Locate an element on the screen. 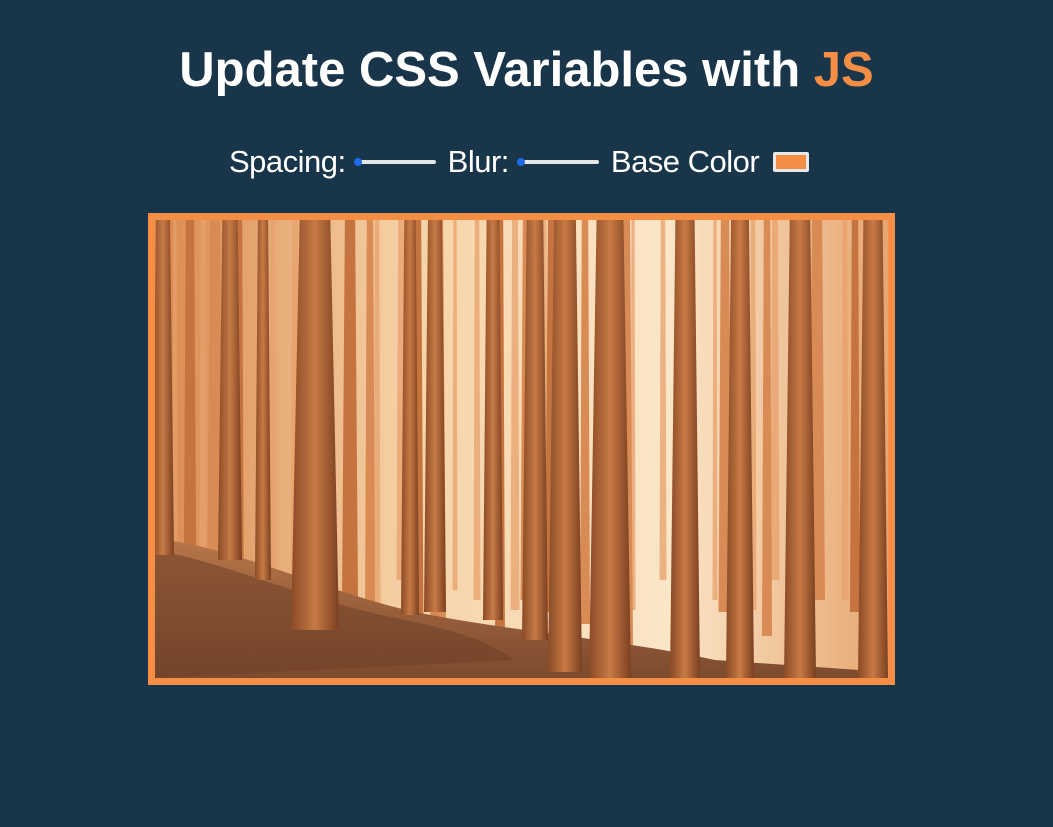 This screenshot has width=1053, height=827. spacing-slider is located at coordinates (394, 162).